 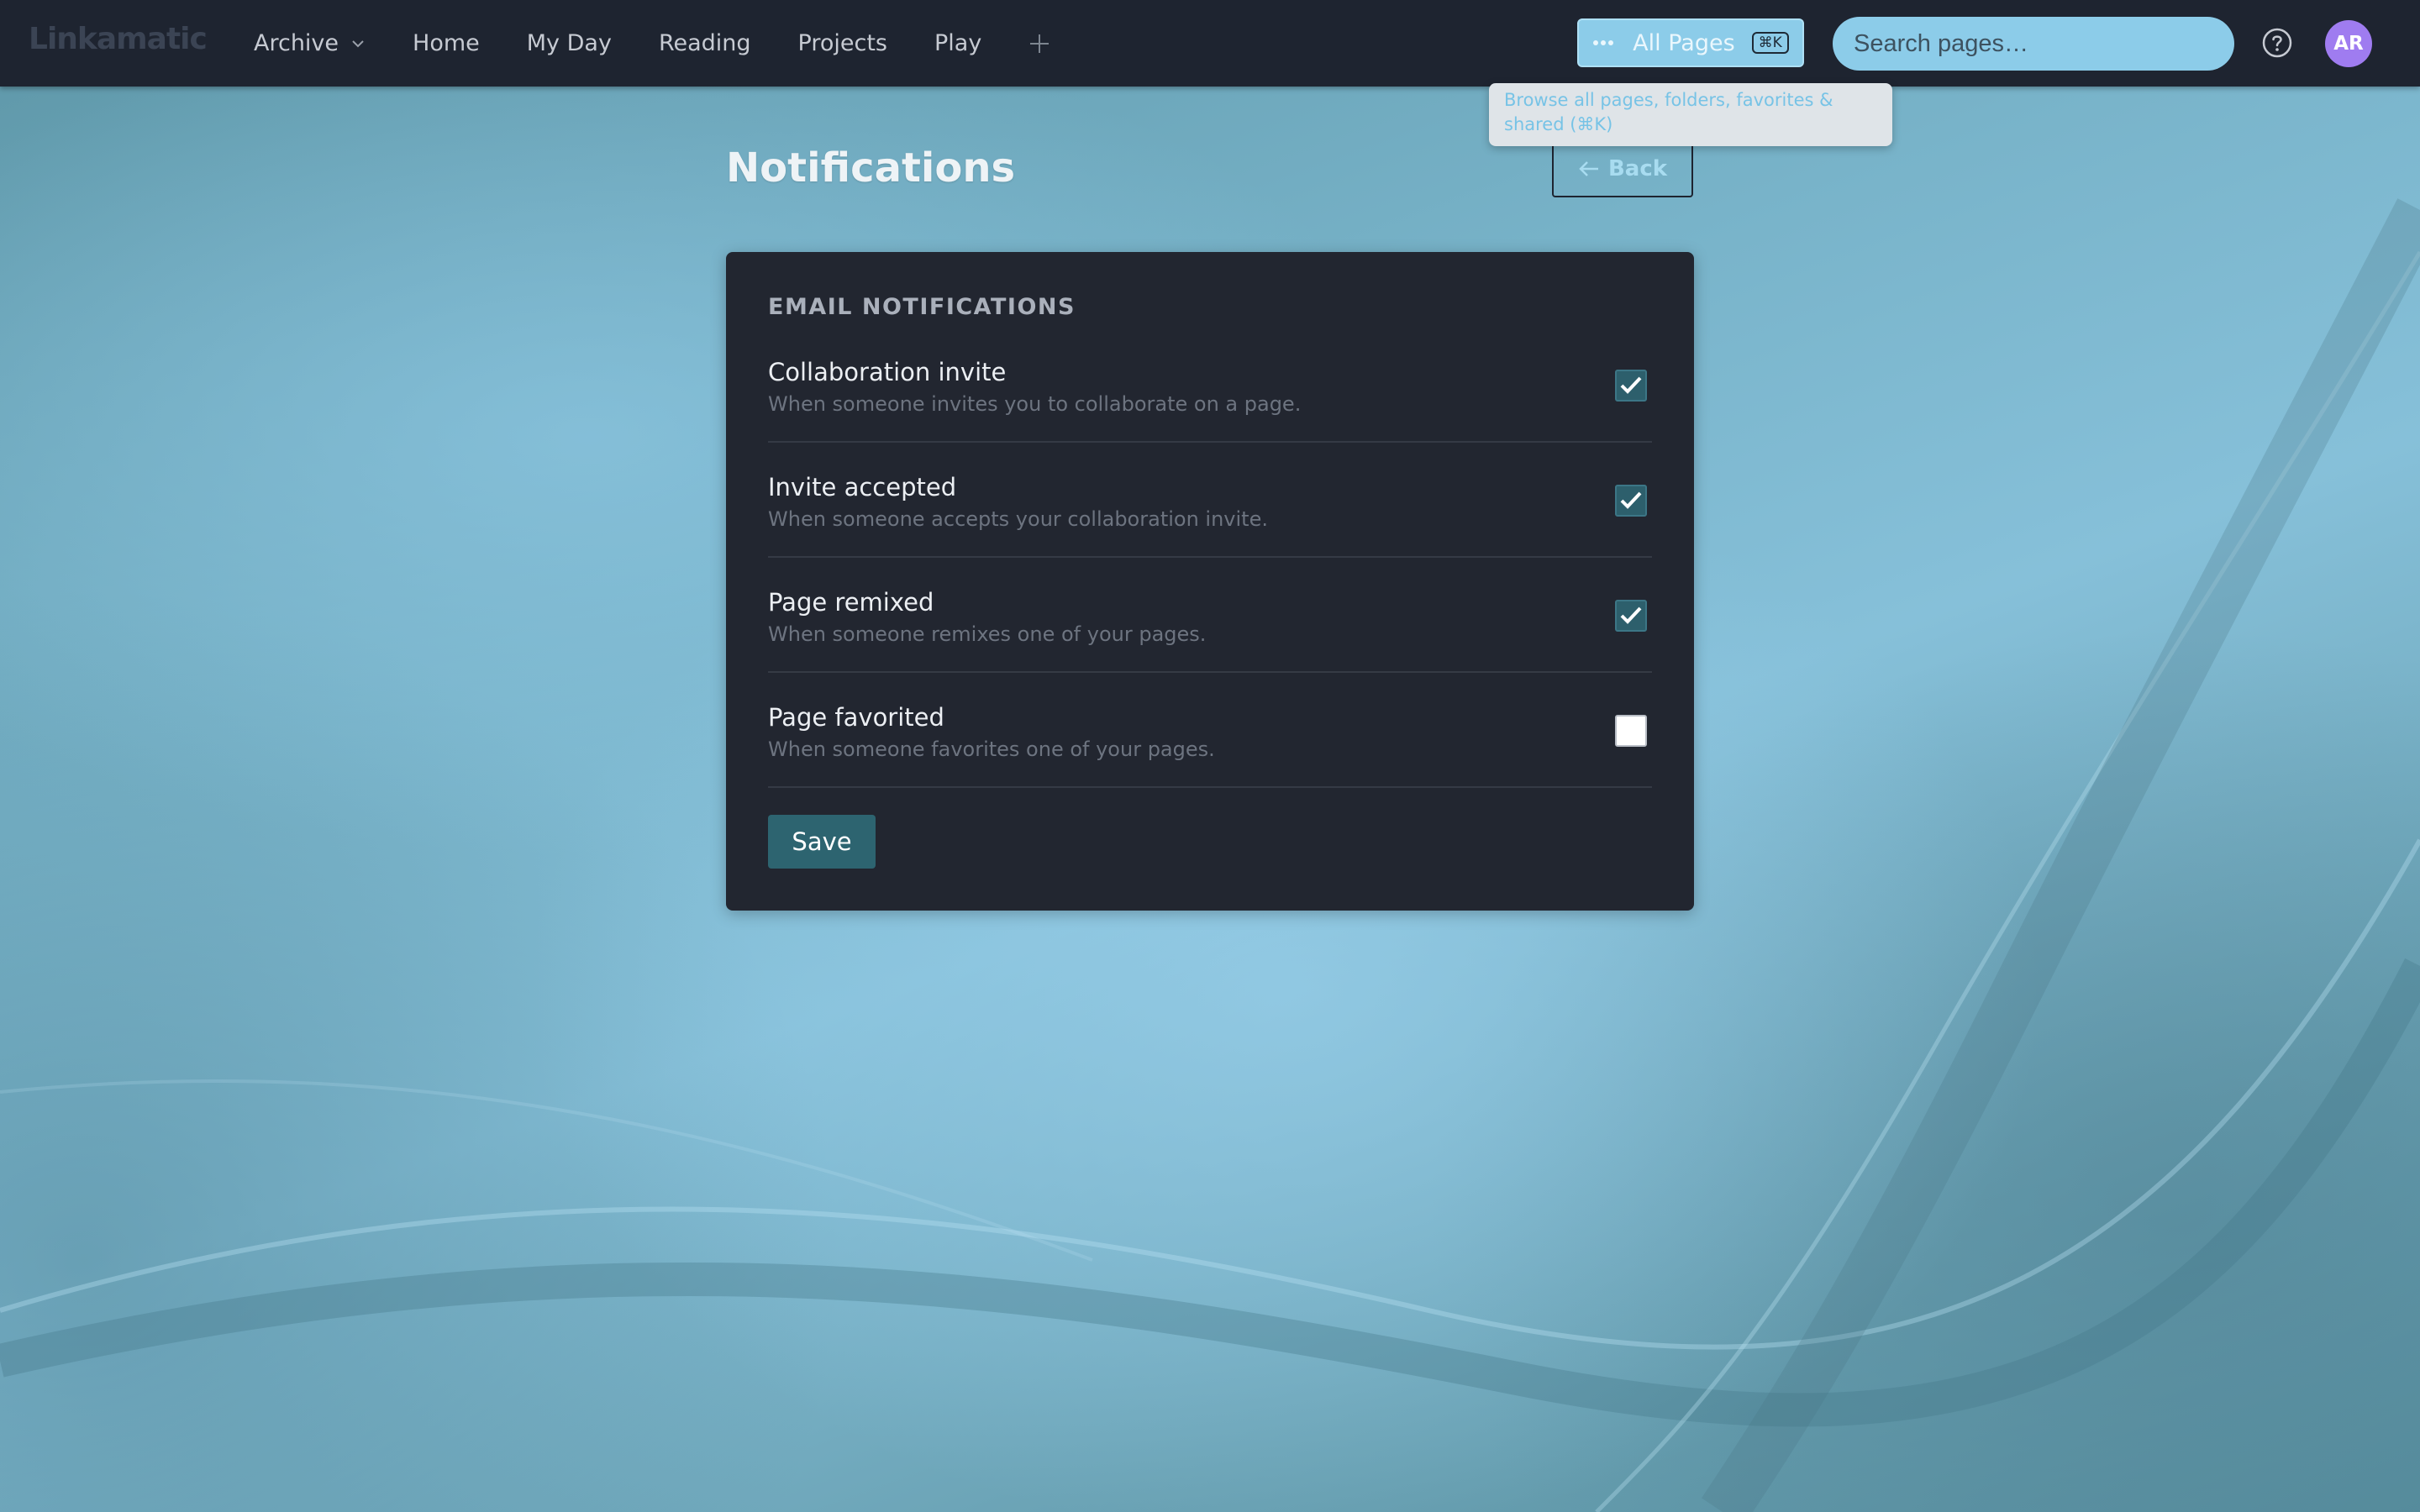 I want to click on collaboration-invite-checkbox, so click(x=1631, y=386).